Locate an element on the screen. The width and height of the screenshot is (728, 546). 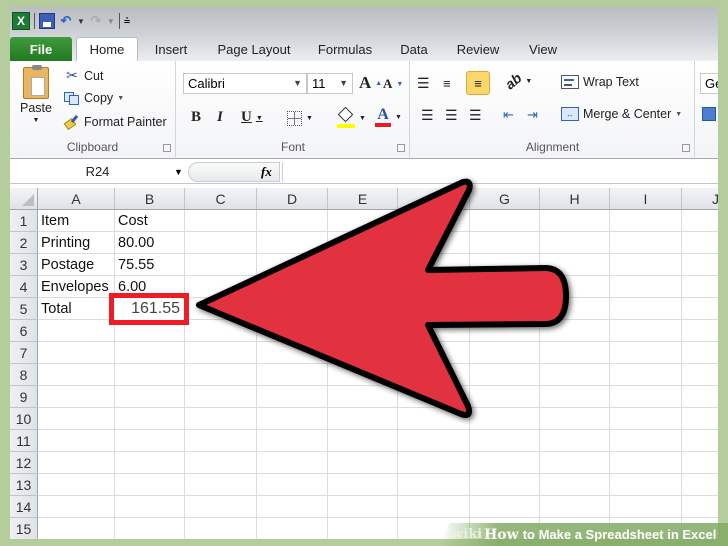
row-header-3: 3 is located at coordinates (24, 265).